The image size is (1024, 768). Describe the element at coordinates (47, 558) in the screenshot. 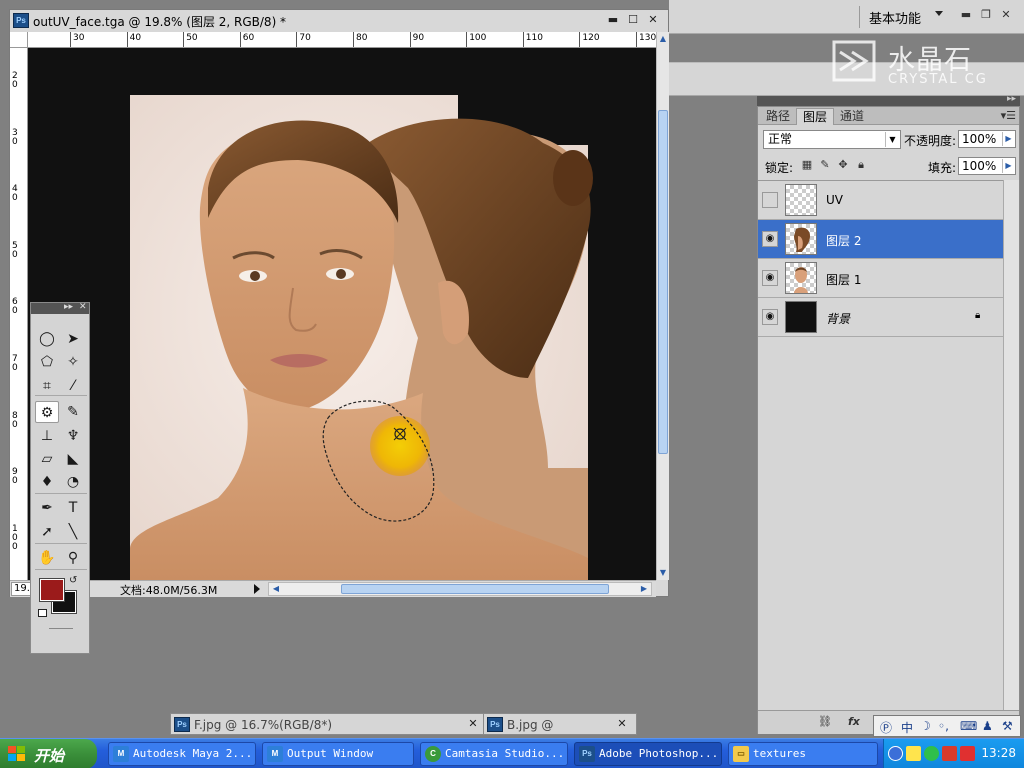

I see `hand-tool-icon: ✋` at that location.